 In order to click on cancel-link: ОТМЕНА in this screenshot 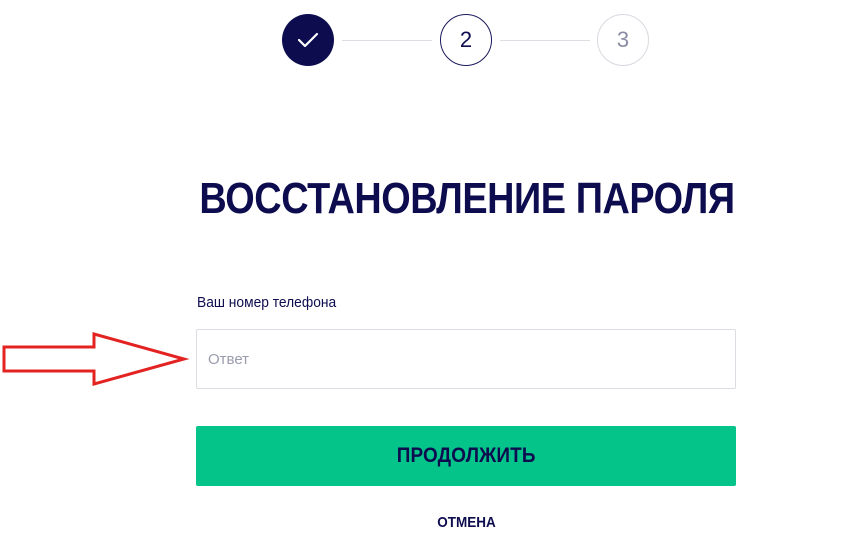, I will do `click(466, 522)`.